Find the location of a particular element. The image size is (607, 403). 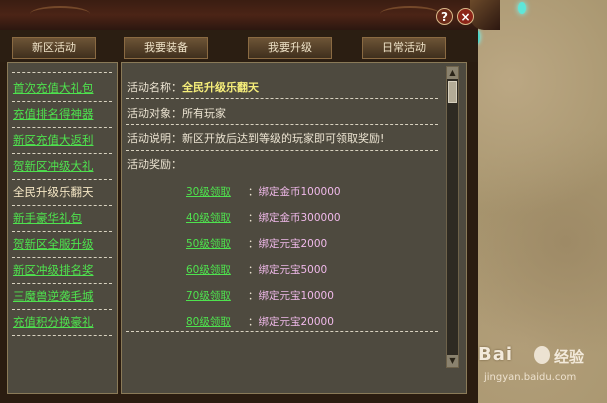

help-button: ? is located at coordinates (444, 16).